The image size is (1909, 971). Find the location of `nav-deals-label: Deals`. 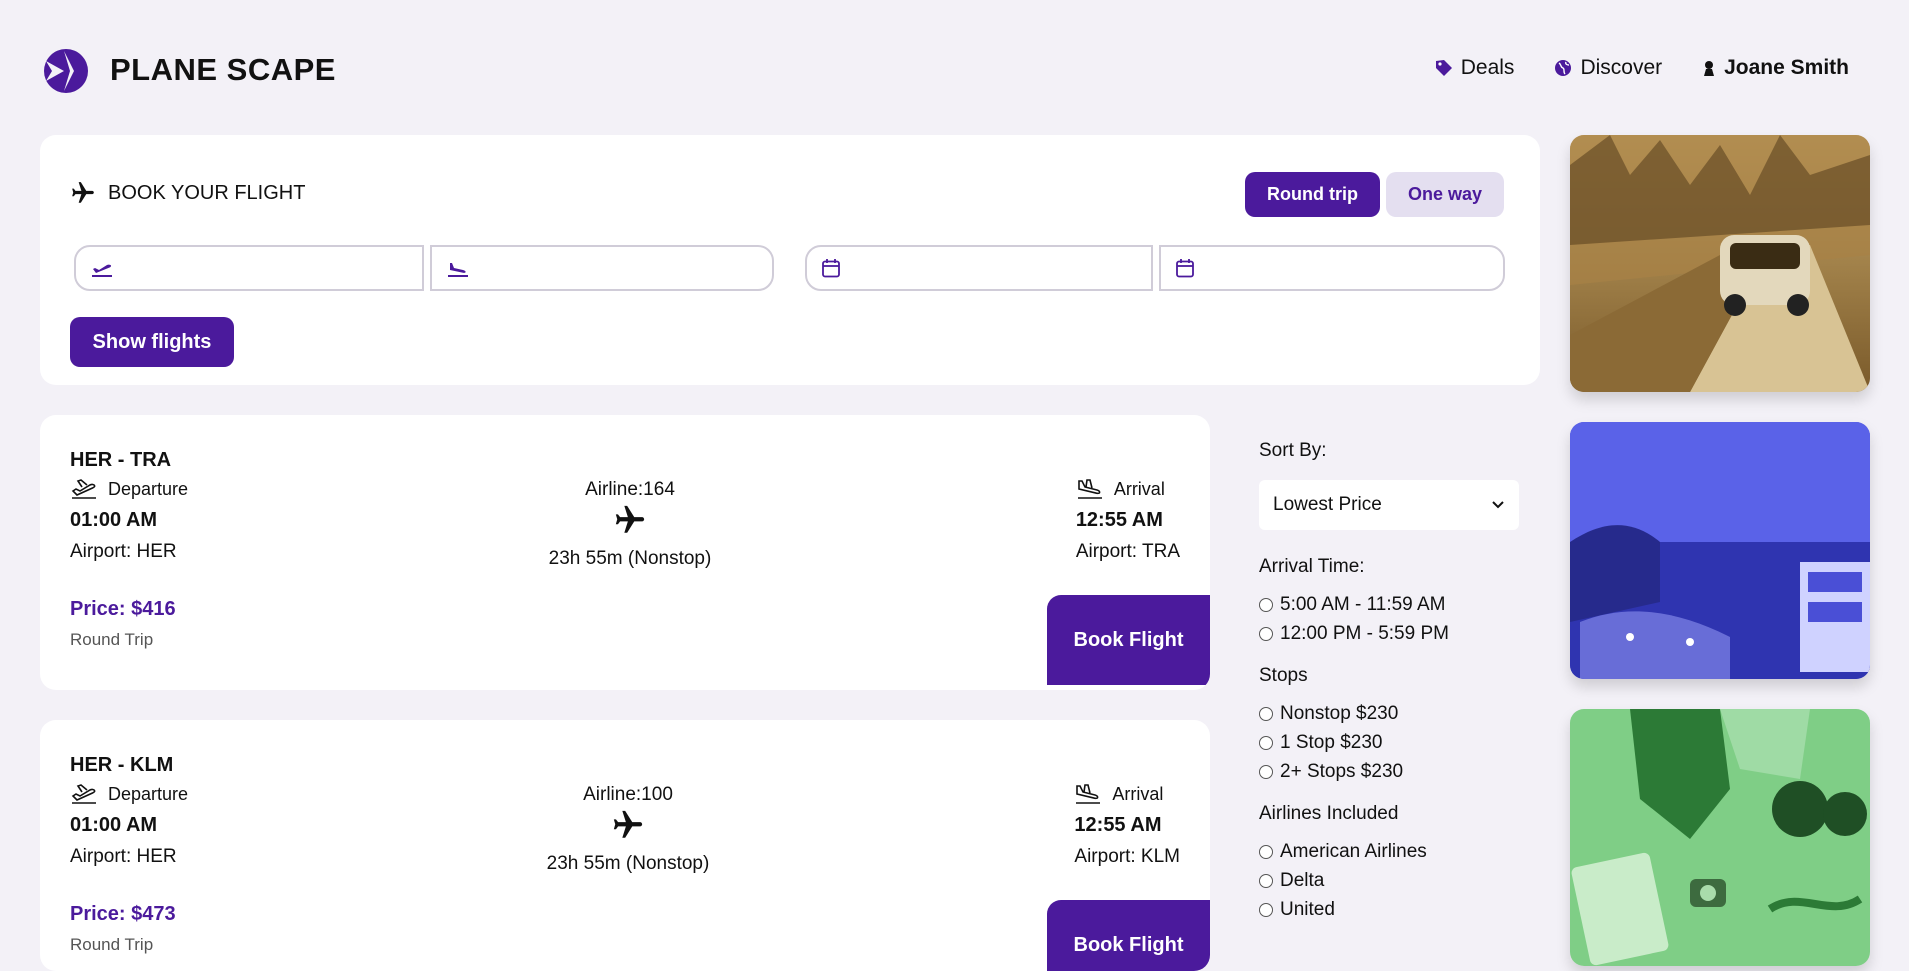

nav-deals-label: Deals is located at coordinates (1487, 67).